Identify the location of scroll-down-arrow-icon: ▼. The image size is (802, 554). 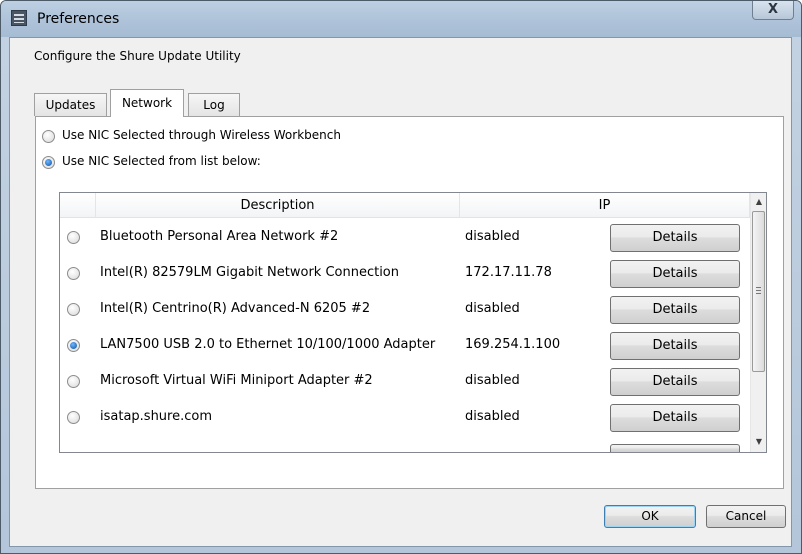
(759, 442).